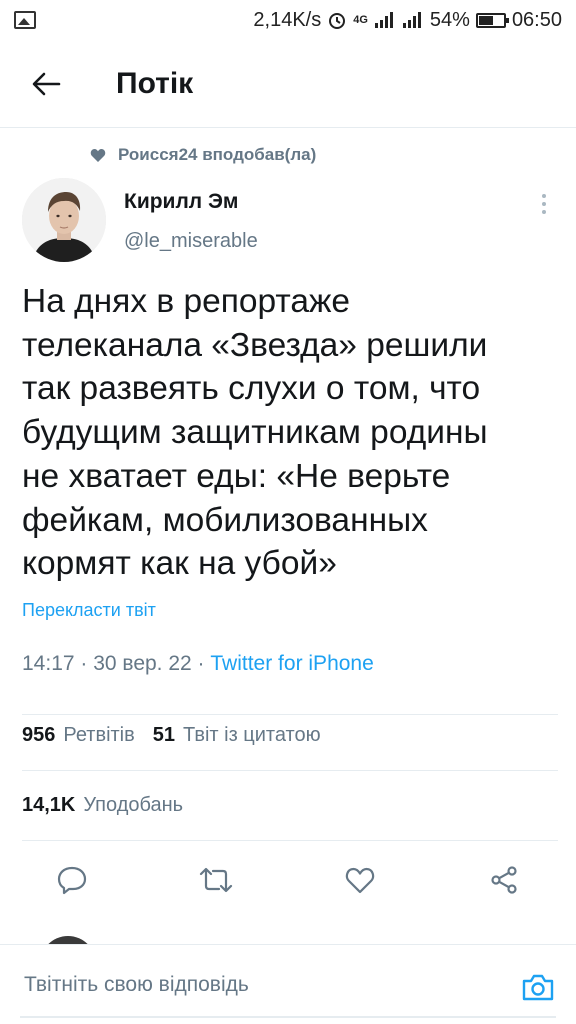 The width and height of the screenshot is (576, 1024). I want to click on share-button, so click(504, 880).